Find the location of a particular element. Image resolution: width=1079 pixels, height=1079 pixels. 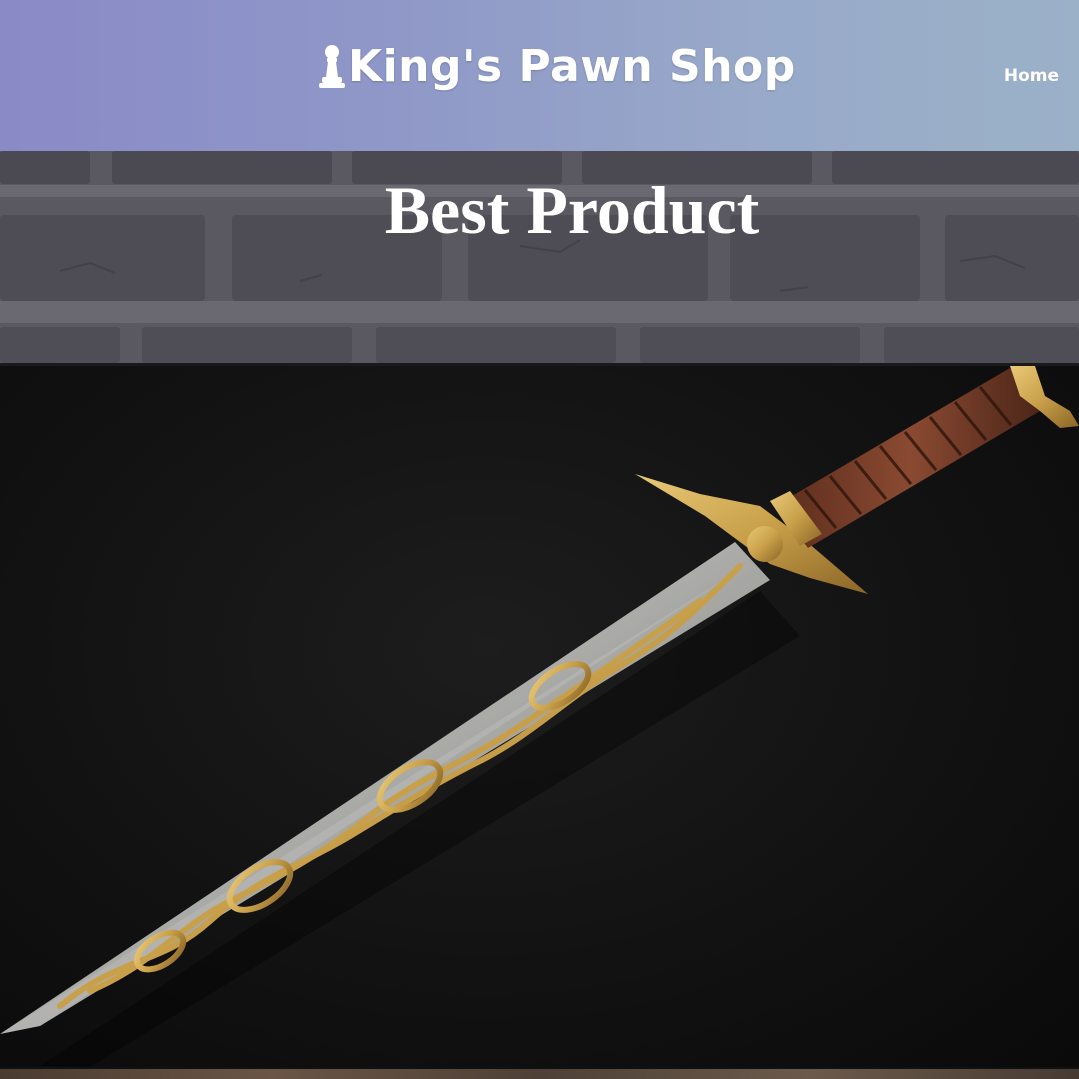

pawn-icon is located at coordinates (332, 66).